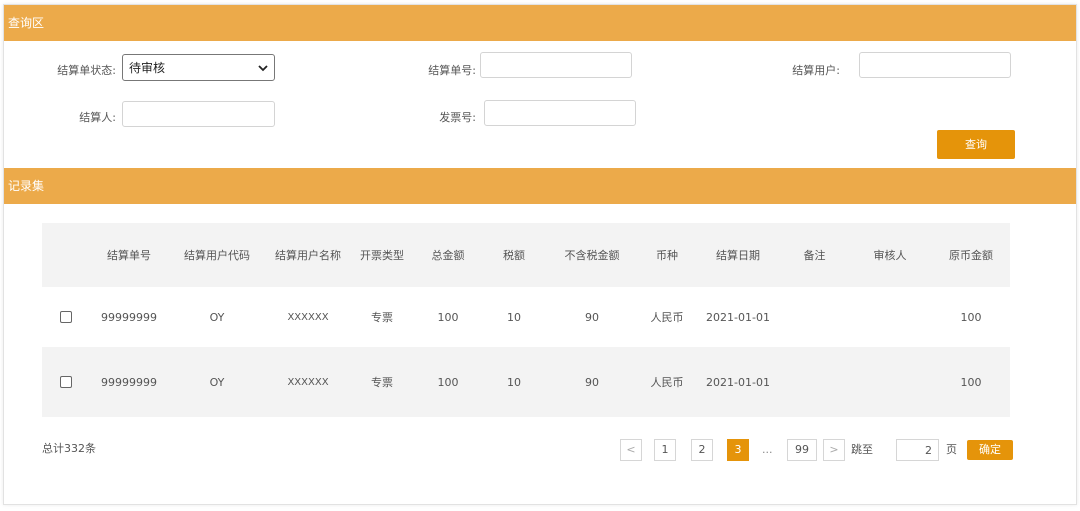 This screenshot has height=511, width=1080. What do you see at coordinates (308, 255) in the screenshot?
I see `col-user-name: 结算用户名称` at bounding box center [308, 255].